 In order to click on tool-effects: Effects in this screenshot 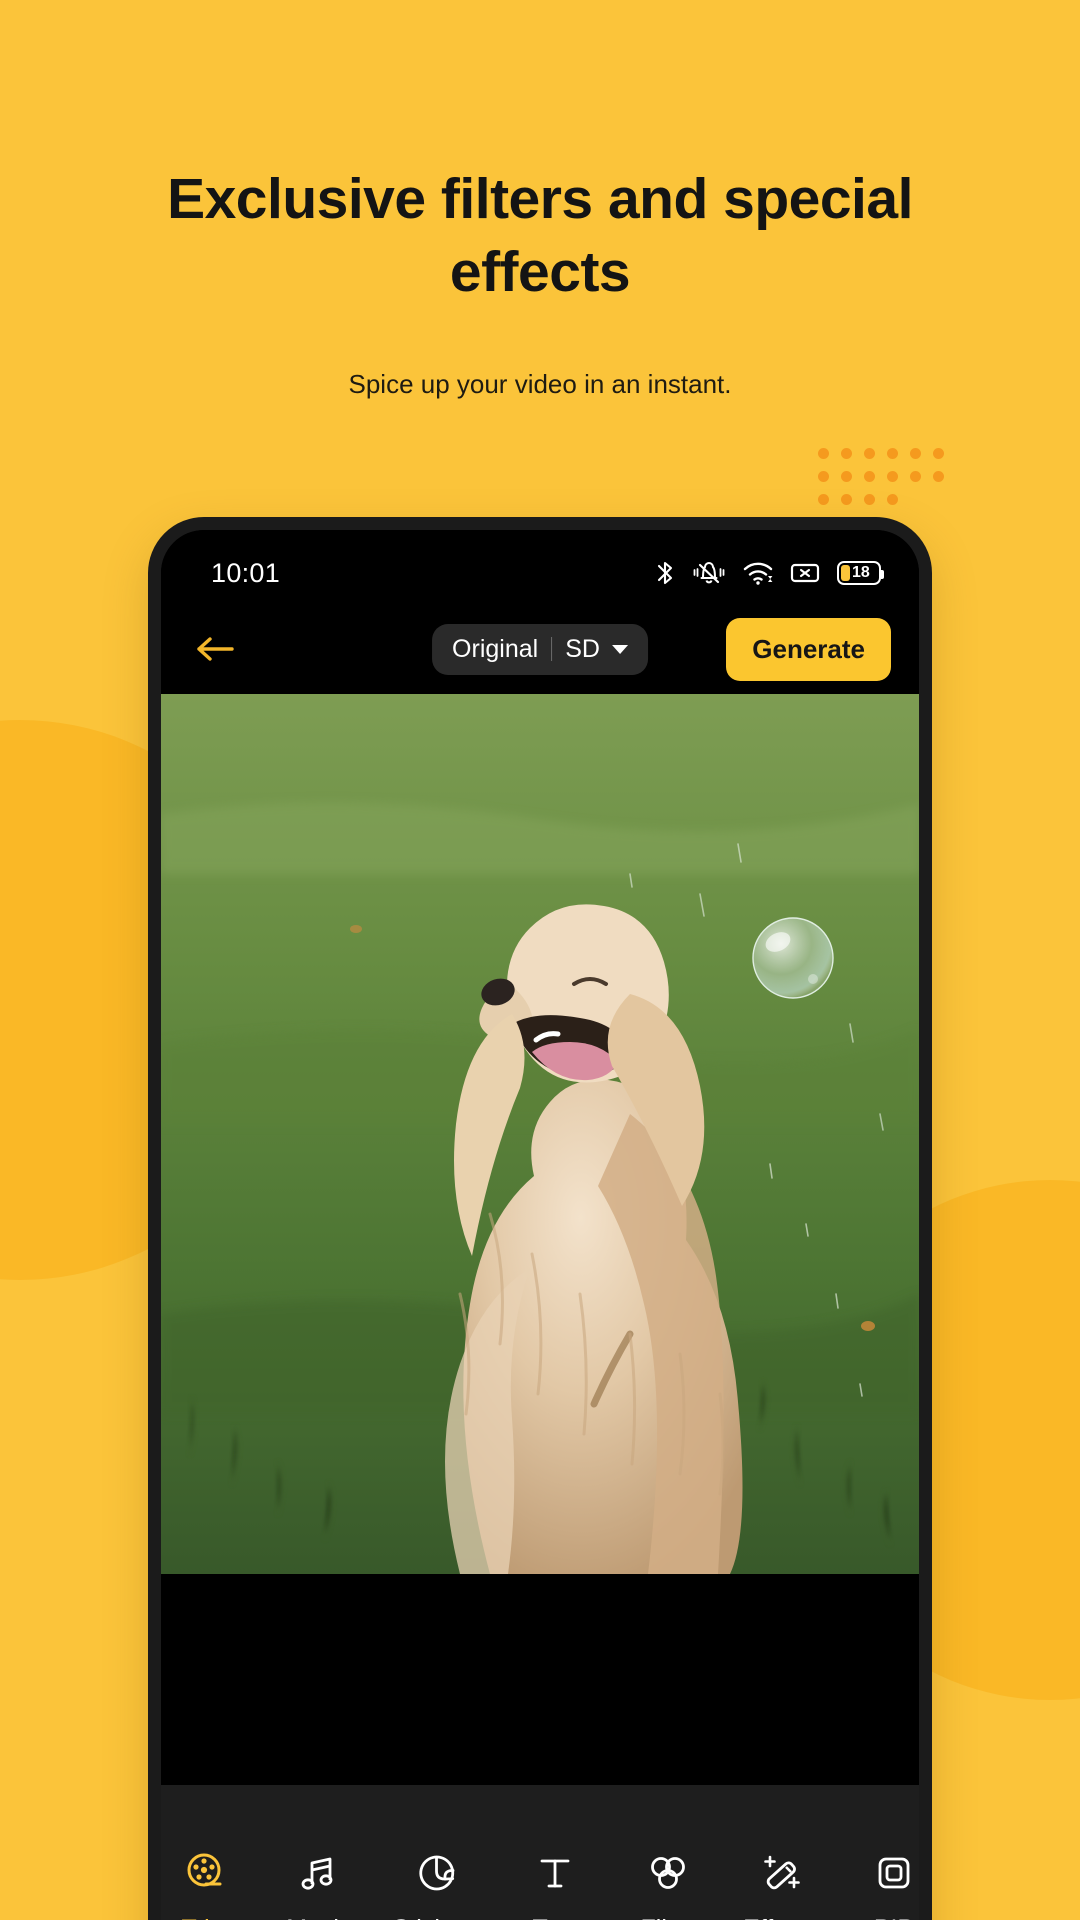, I will do `click(781, 1884)`.